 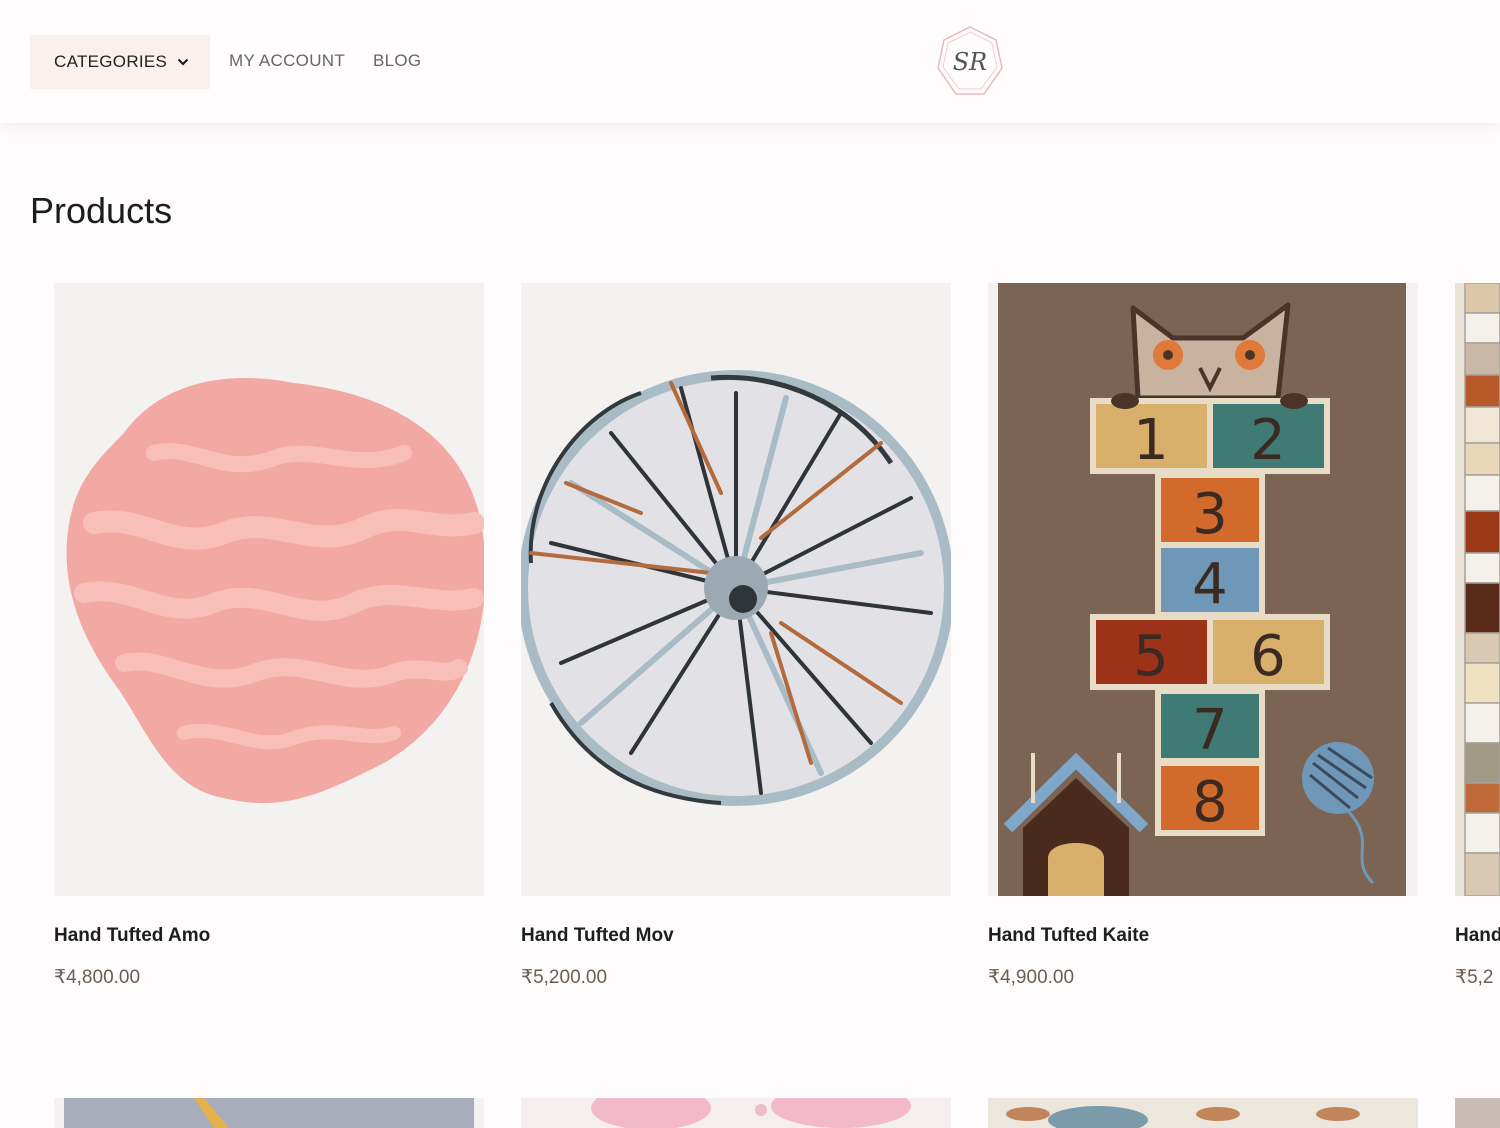 What do you see at coordinates (132, 936) in the screenshot?
I see `product-name: Hand Tufted Amo` at bounding box center [132, 936].